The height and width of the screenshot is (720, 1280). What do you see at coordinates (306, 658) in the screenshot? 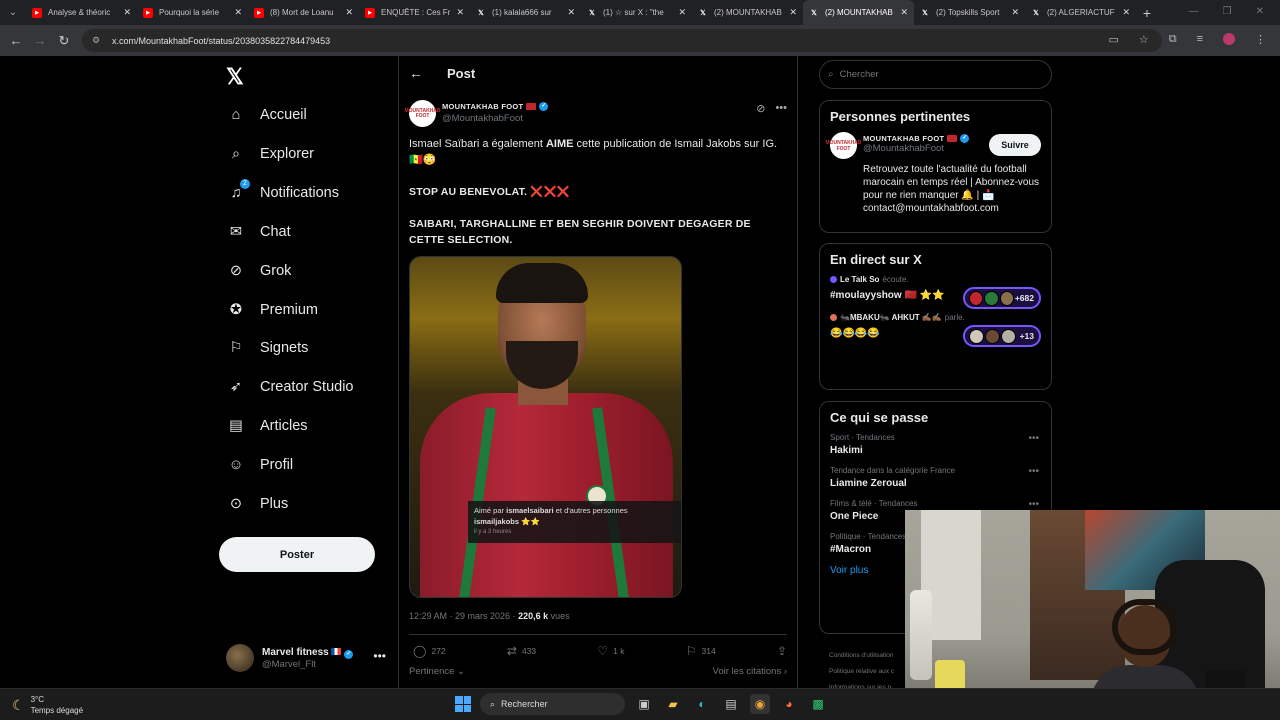
I see `account-switcher: Marvel fitness ✓ @Marvel_Flt •••` at bounding box center [306, 658].